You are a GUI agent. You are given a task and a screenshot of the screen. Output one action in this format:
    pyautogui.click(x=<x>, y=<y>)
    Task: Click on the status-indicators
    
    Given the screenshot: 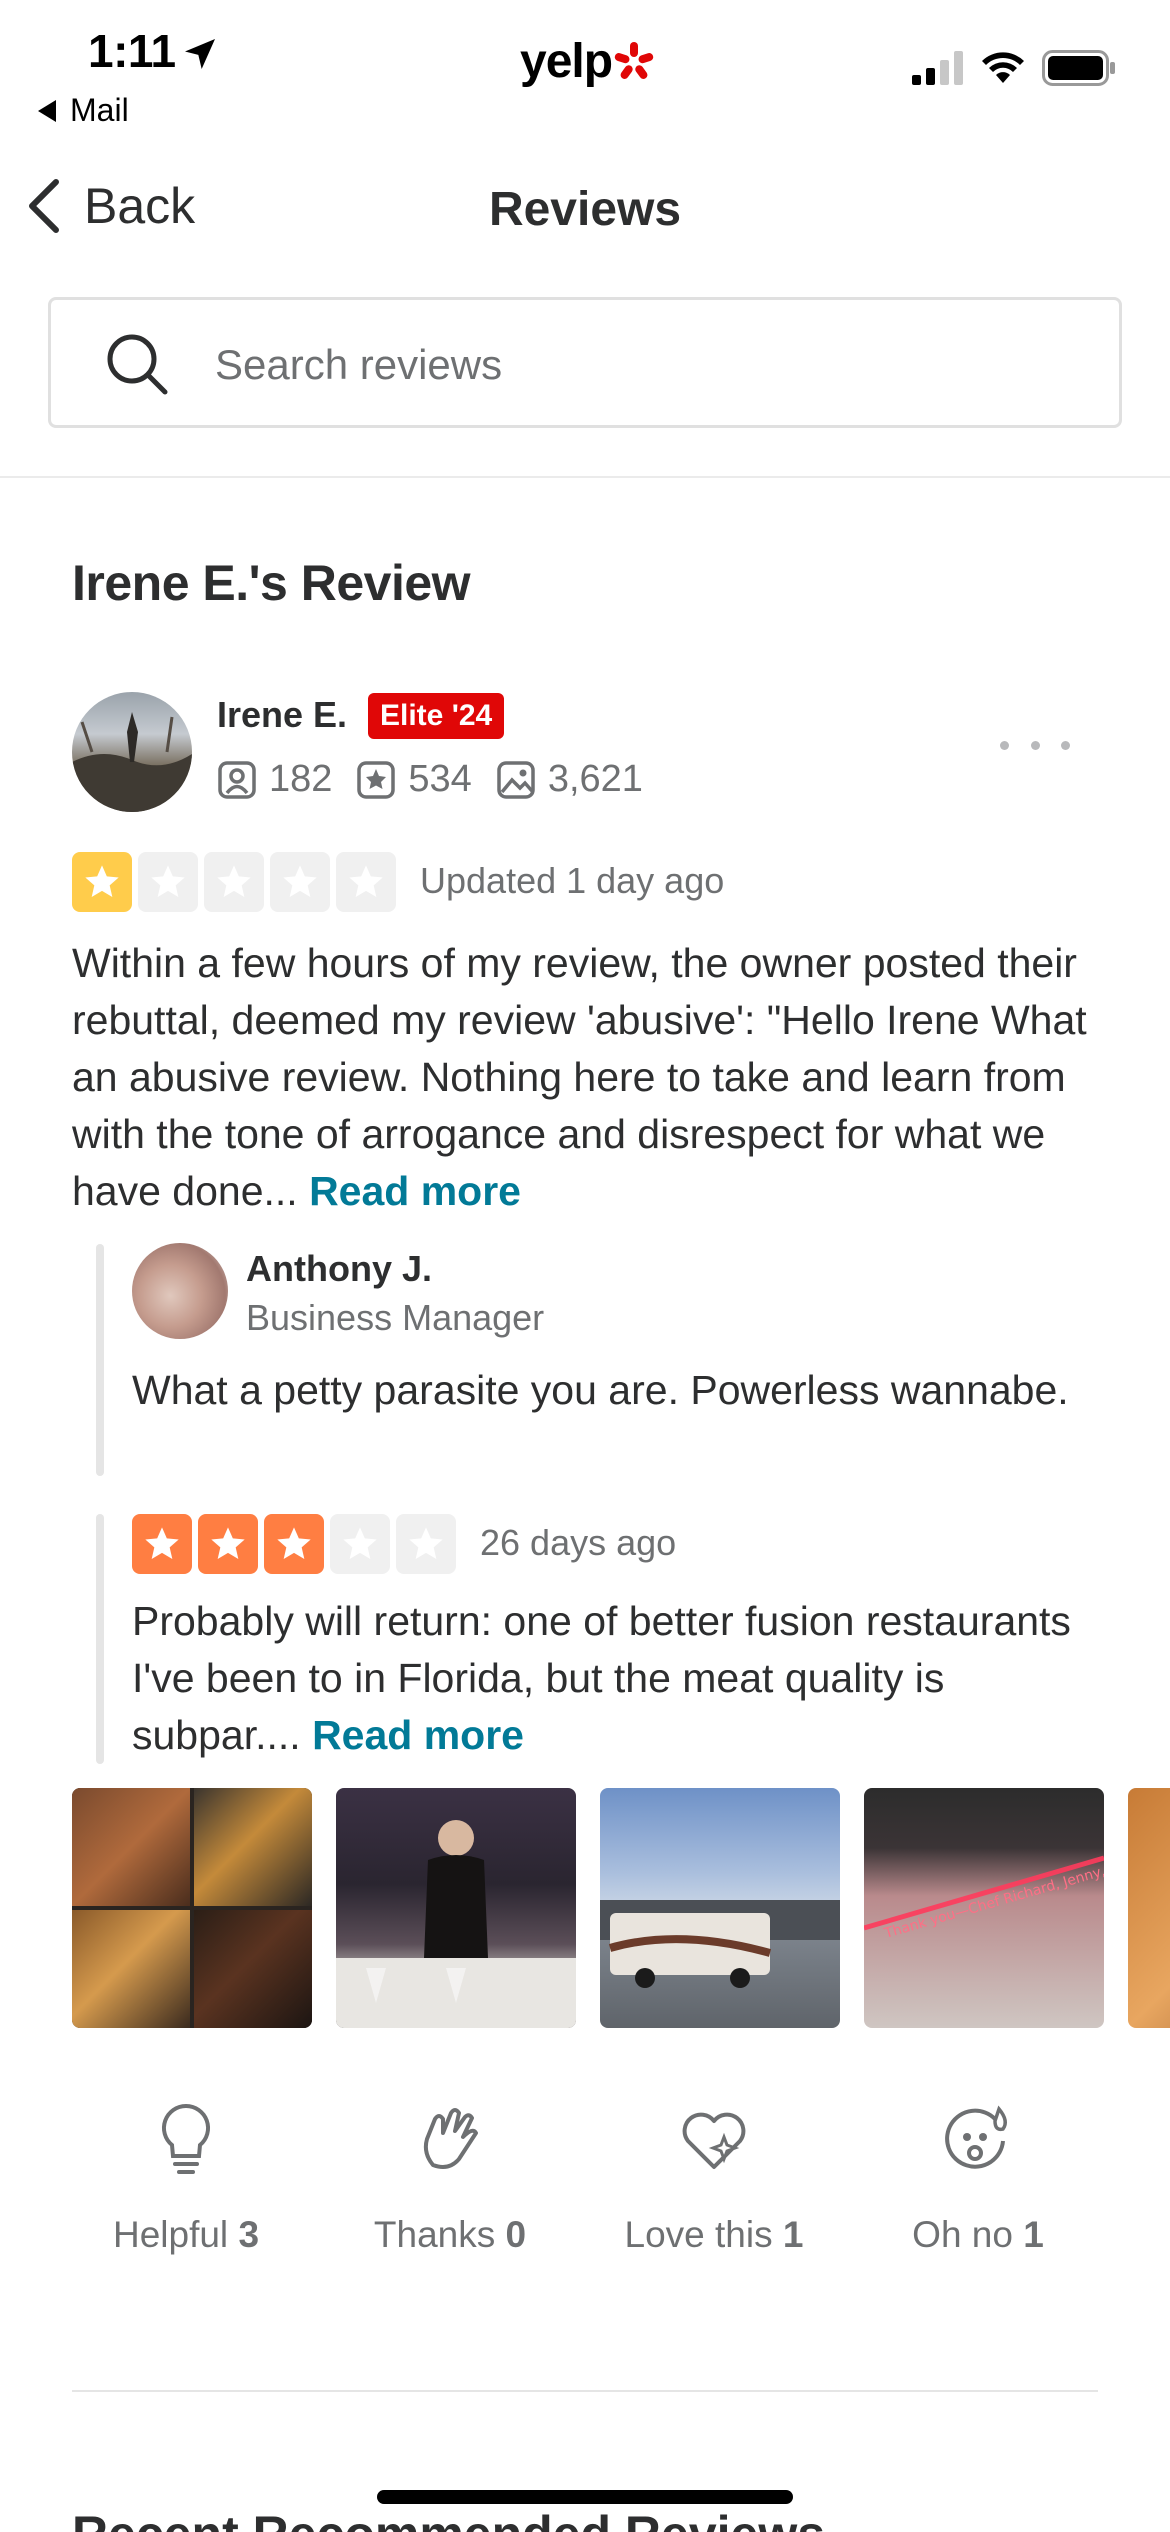 What is the action you would take?
    pyautogui.click(x=1014, y=68)
    